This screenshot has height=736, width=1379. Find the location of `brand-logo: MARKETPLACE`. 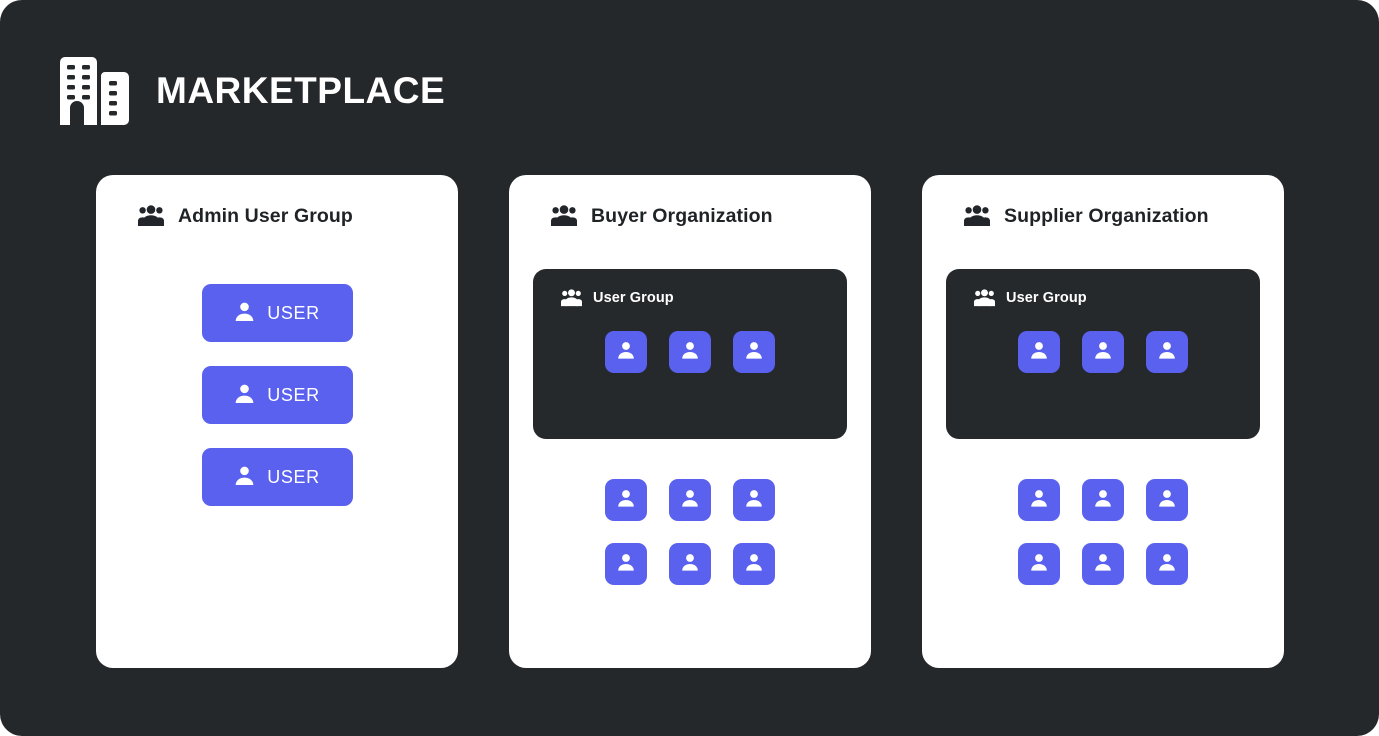

brand-logo: MARKETPLACE is located at coordinates (250, 90).